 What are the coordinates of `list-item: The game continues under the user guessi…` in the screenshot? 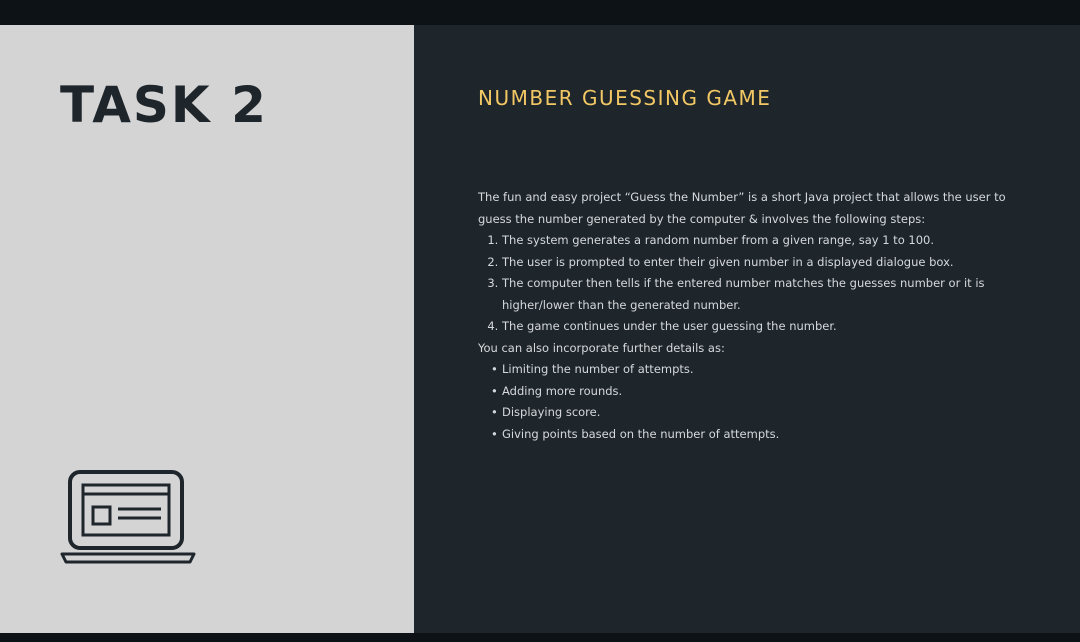 It's located at (770, 327).